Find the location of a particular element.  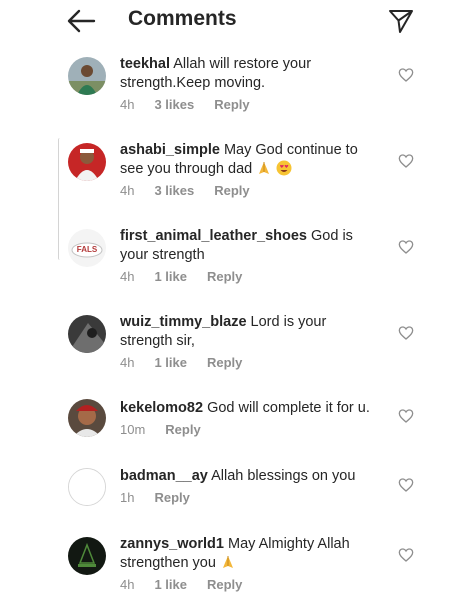

comment-username: wuiz_timmy_blaze is located at coordinates (183, 322).